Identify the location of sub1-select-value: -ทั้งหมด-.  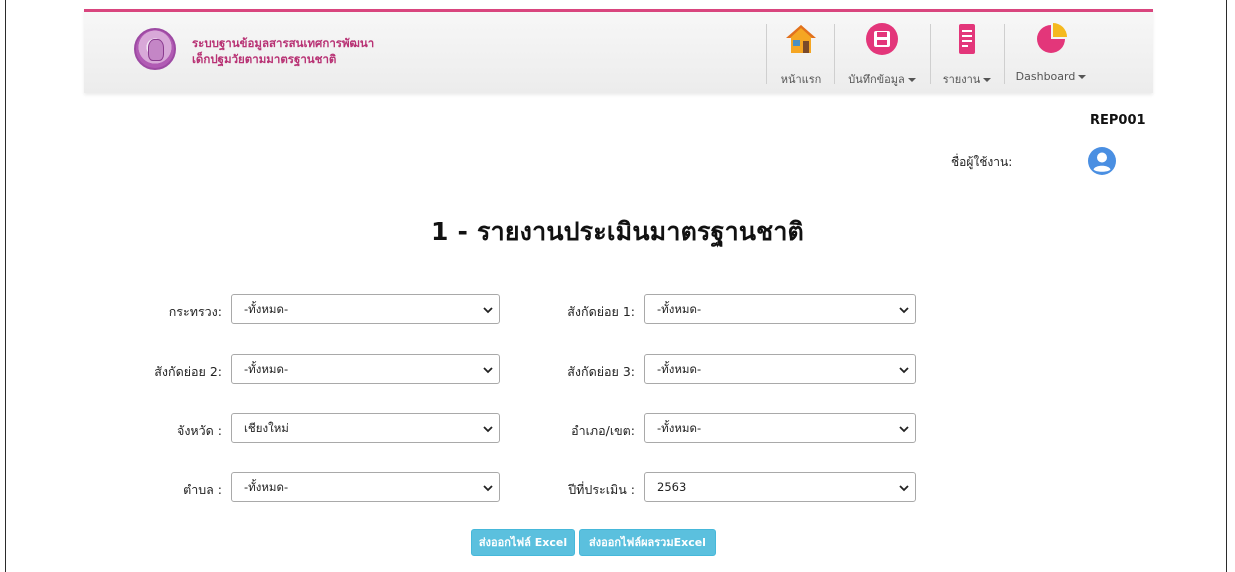
(679, 309).